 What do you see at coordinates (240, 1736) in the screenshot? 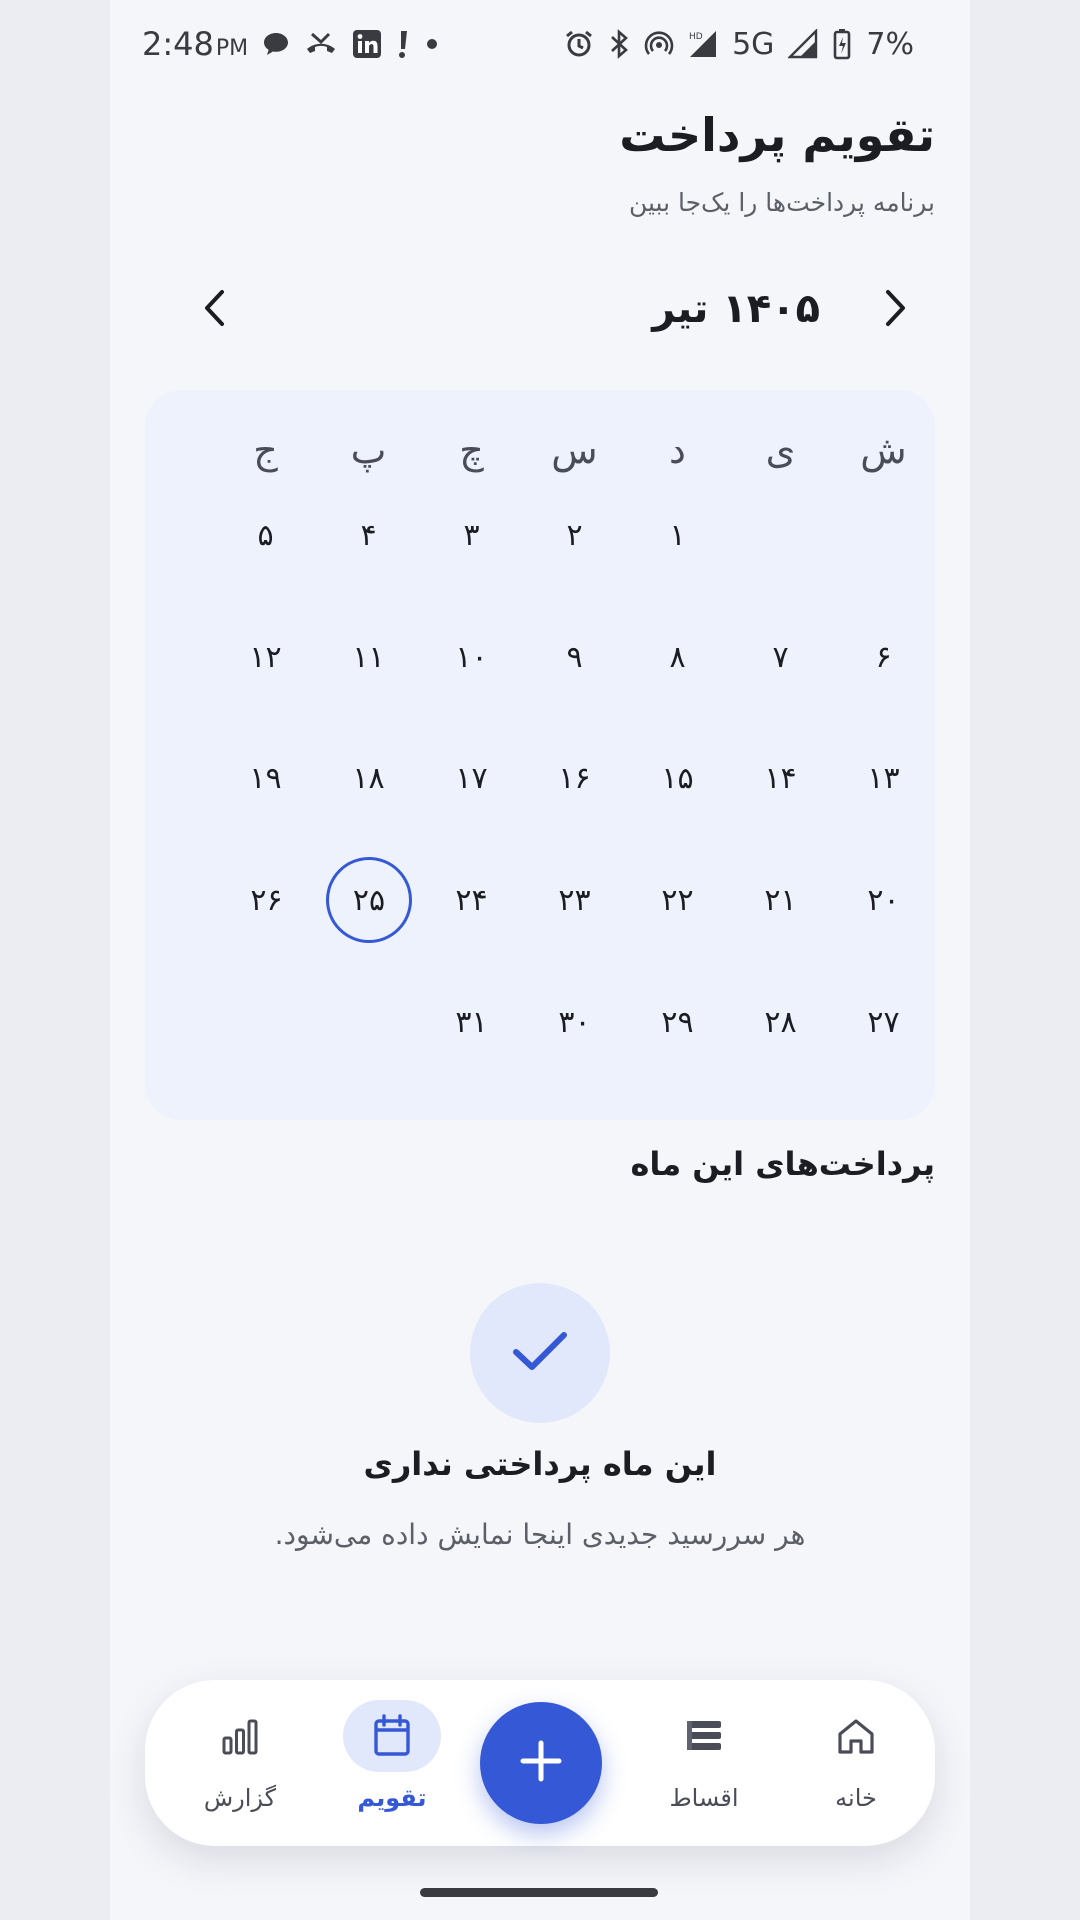
I see `bar-chart-icon` at bounding box center [240, 1736].